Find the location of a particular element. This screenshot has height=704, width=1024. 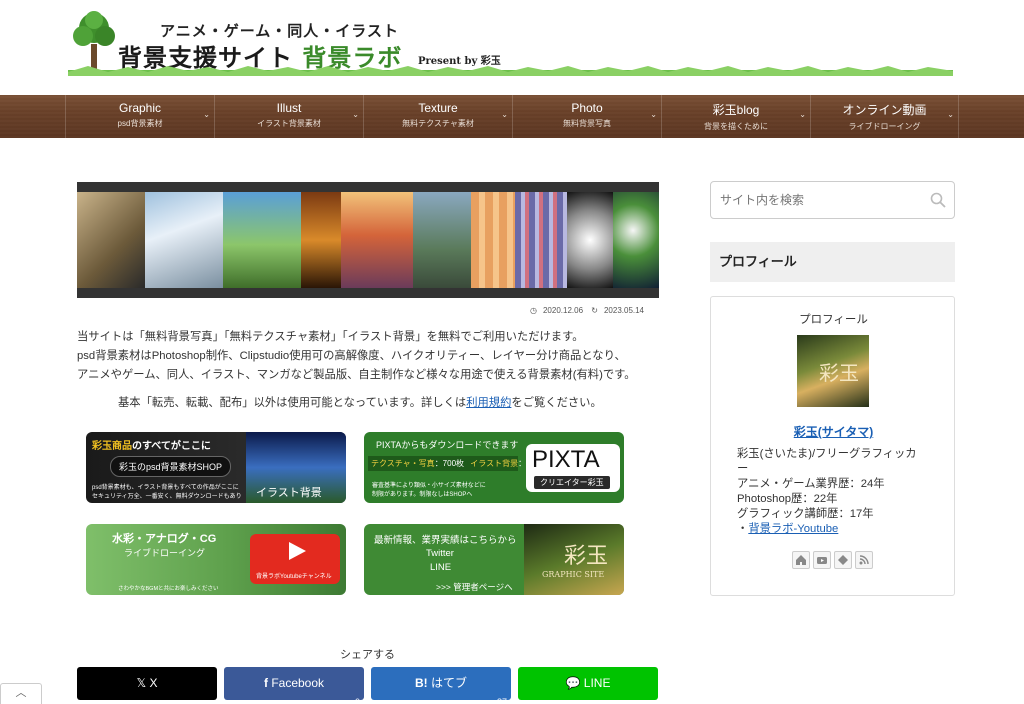

date-published: 2020.12.06 is located at coordinates (563, 310).